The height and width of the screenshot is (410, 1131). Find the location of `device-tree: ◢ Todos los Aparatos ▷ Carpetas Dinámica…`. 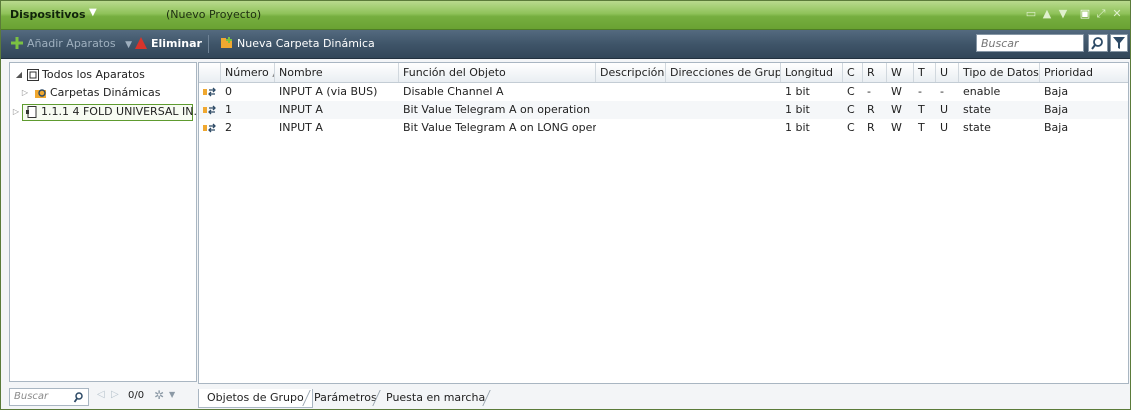

device-tree: ◢ Todos los Aparatos ▷ Carpetas Dinámica… is located at coordinates (106, 222).